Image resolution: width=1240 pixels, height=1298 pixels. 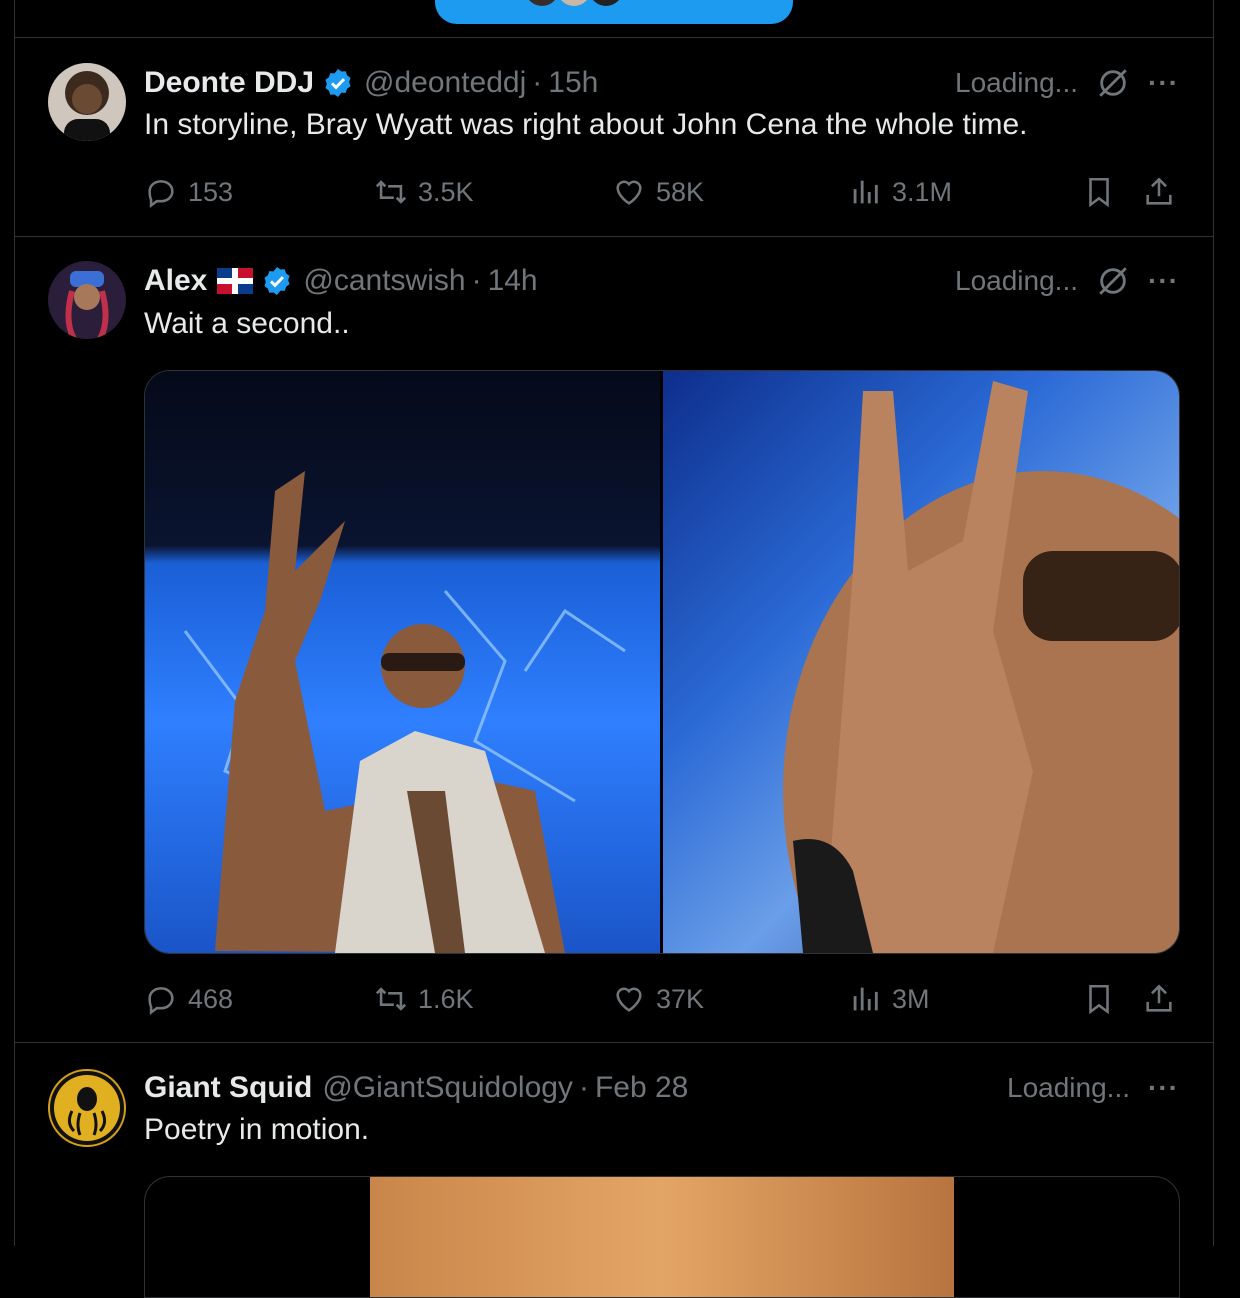 What do you see at coordinates (513, 281) in the screenshot?
I see `timestamp: 14h` at bounding box center [513, 281].